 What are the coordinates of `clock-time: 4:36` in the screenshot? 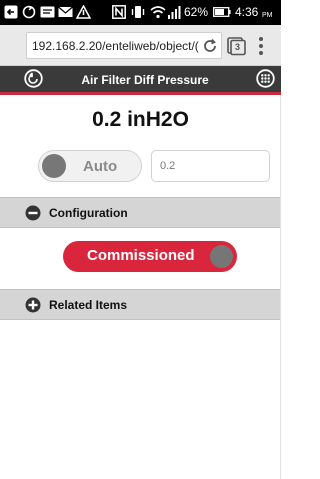 It's located at (247, 12).